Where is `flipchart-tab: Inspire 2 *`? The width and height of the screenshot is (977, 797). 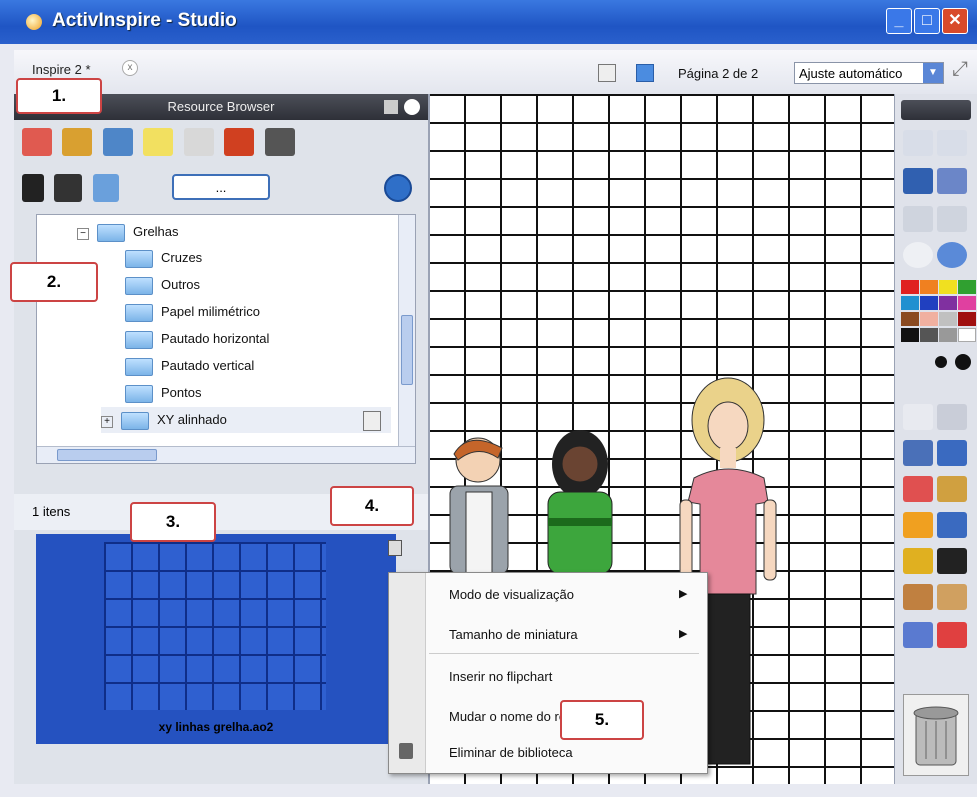 flipchart-tab: Inspire 2 * is located at coordinates (61, 69).